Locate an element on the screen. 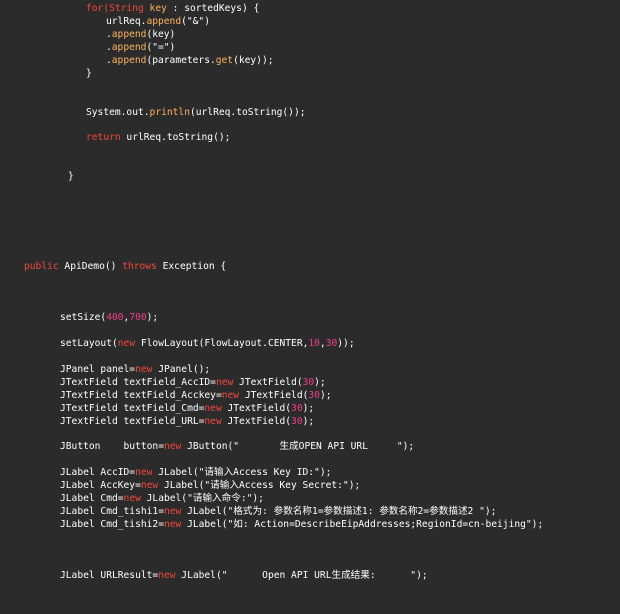  code-line: for(String key : sortedKeys) { is located at coordinates (172, 9).